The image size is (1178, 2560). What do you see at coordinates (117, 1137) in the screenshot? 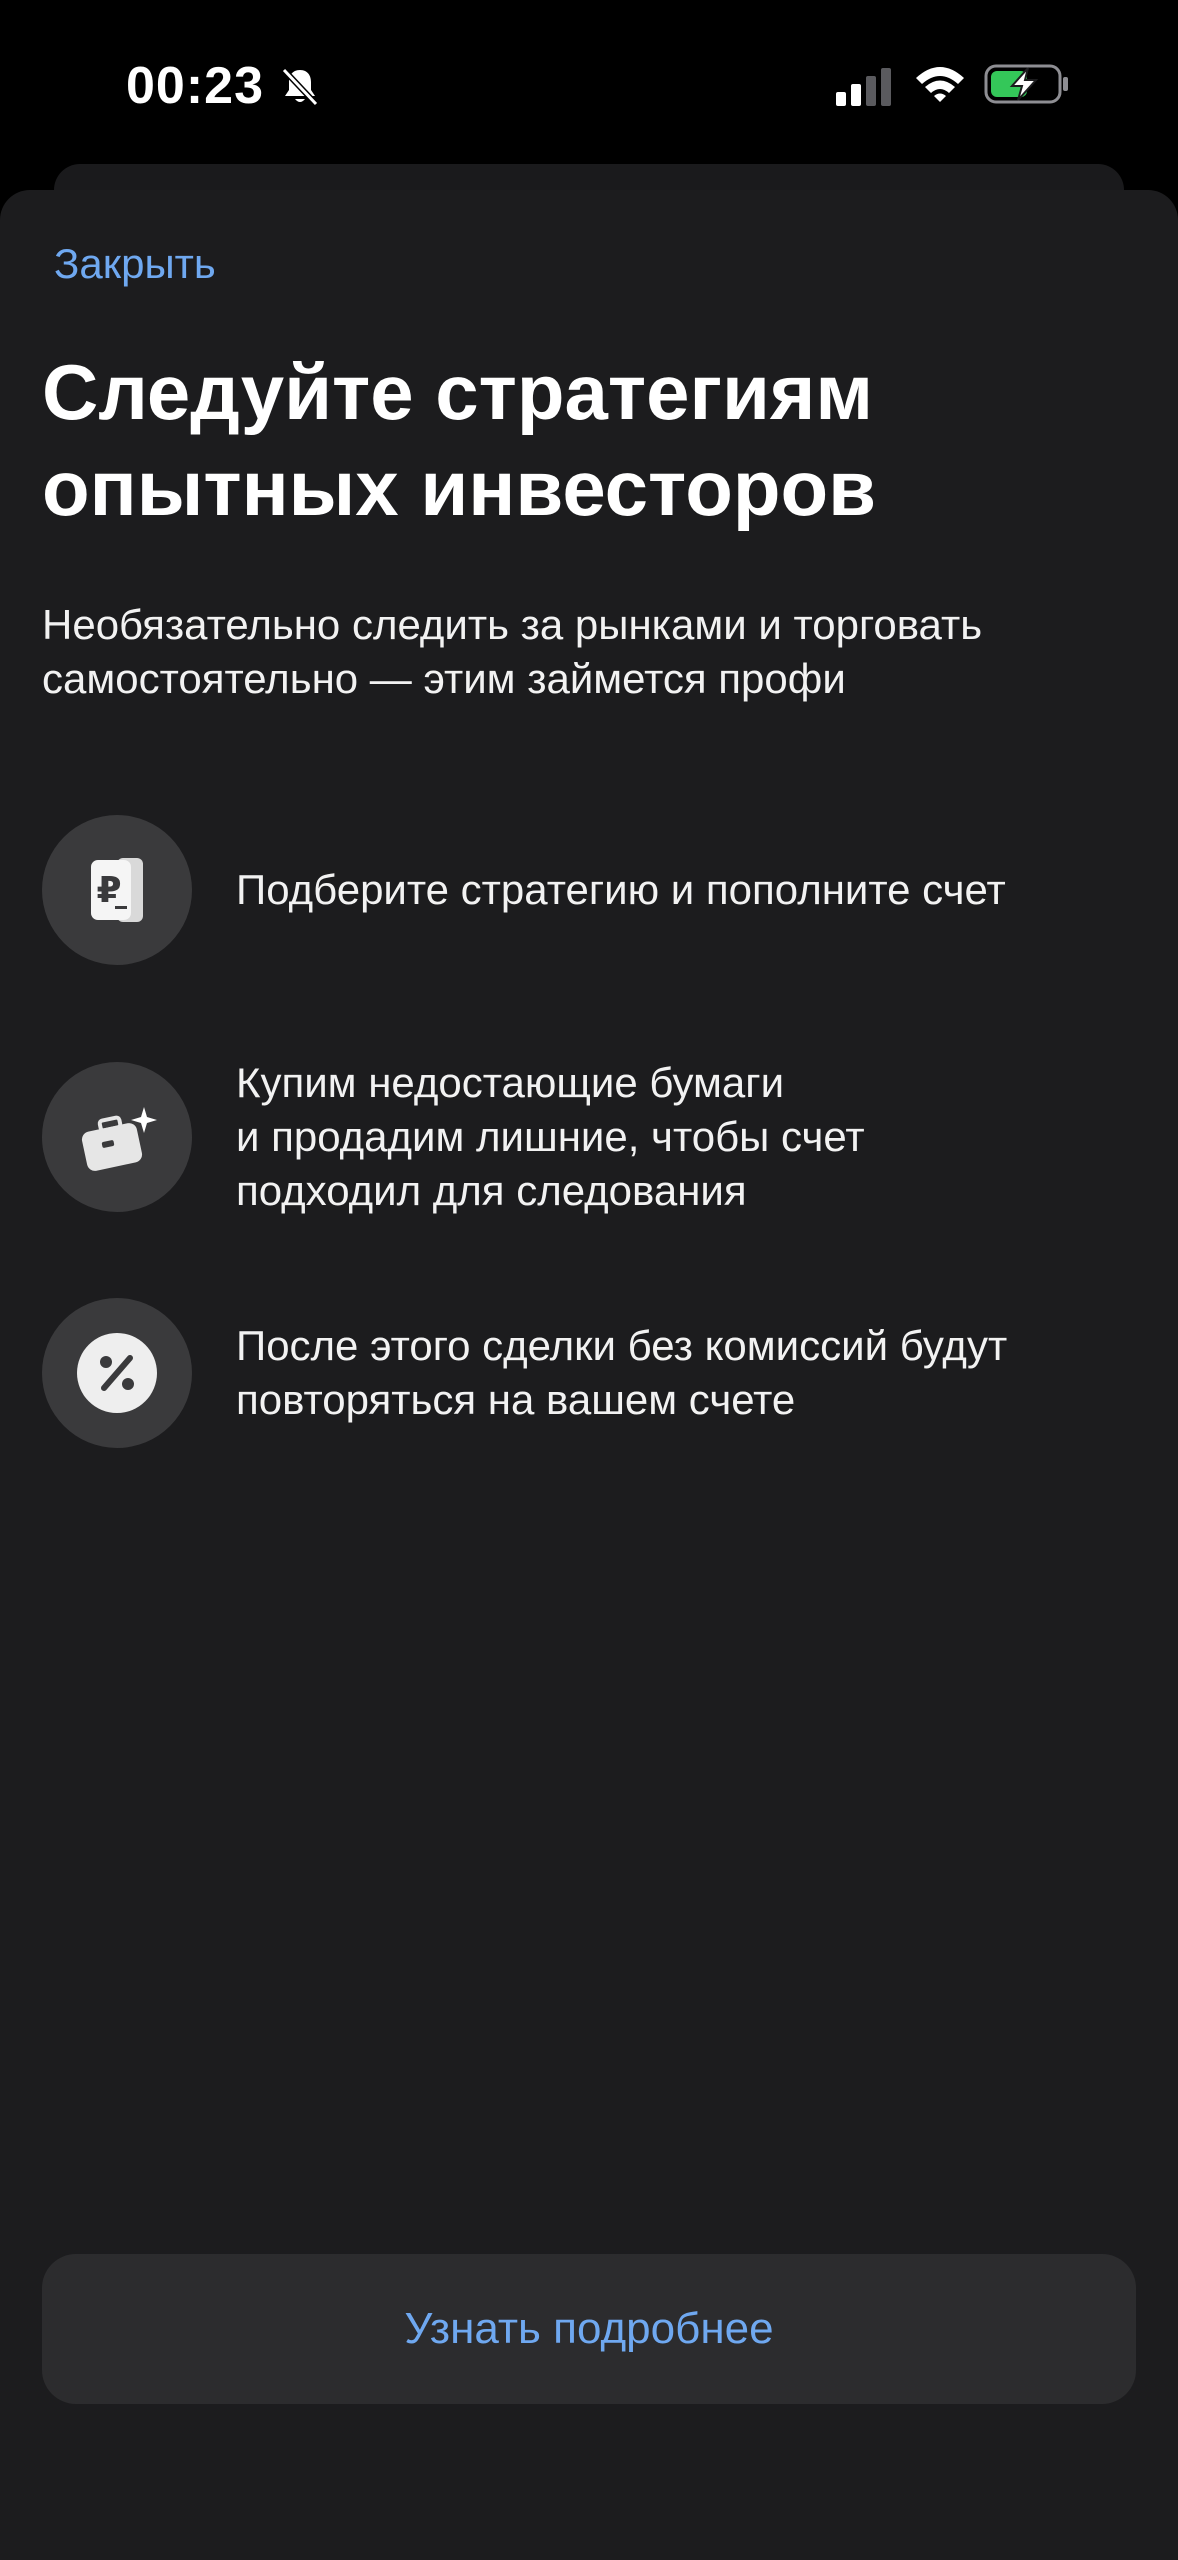
I see `briefcase-sparkle-icon` at bounding box center [117, 1137].